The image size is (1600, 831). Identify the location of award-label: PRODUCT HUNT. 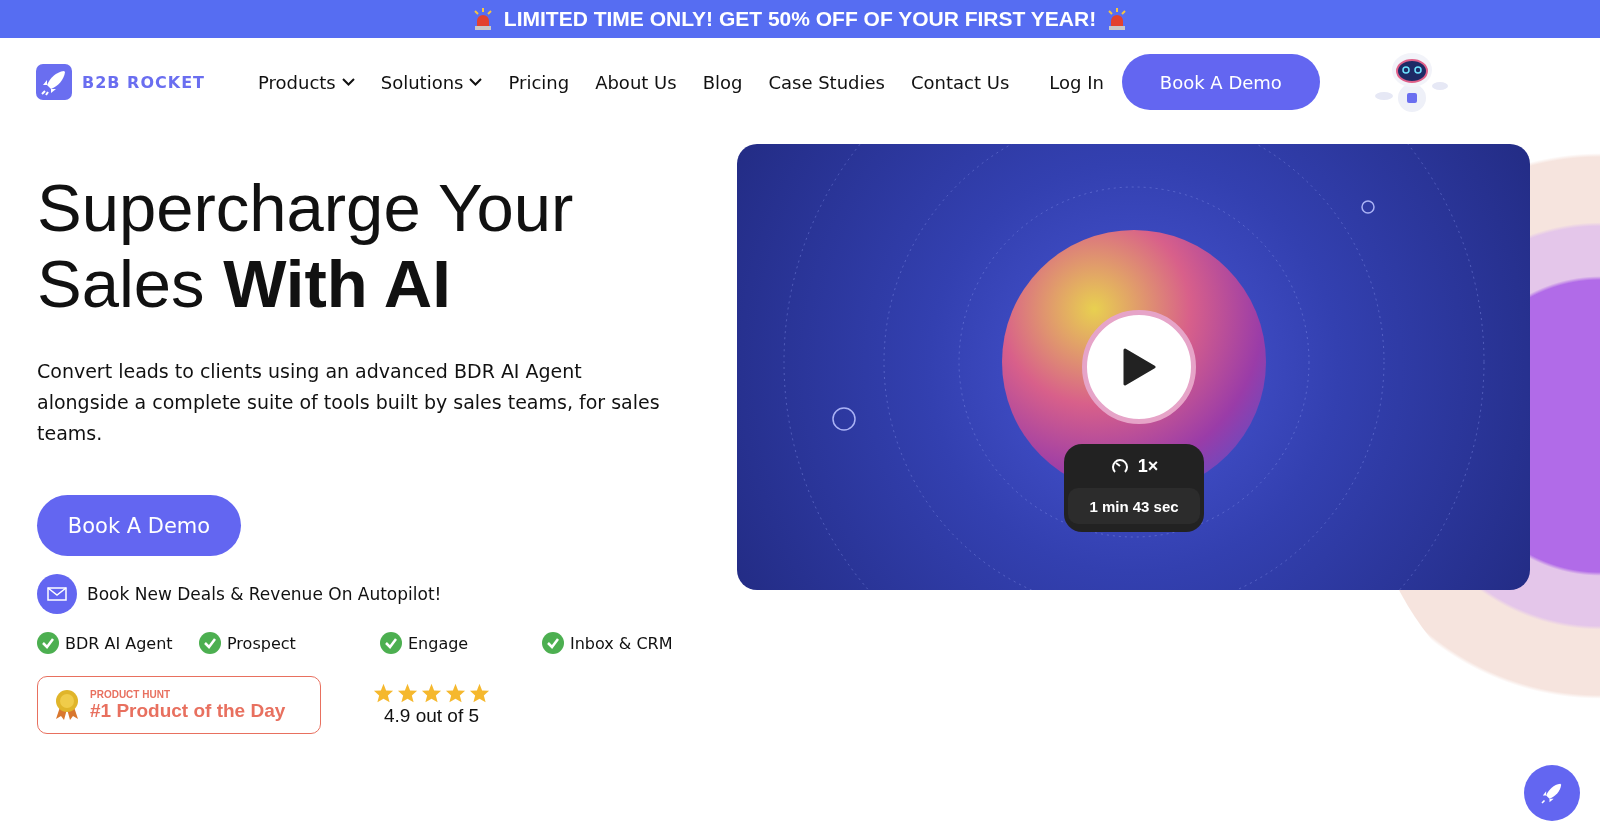
(130, 694).